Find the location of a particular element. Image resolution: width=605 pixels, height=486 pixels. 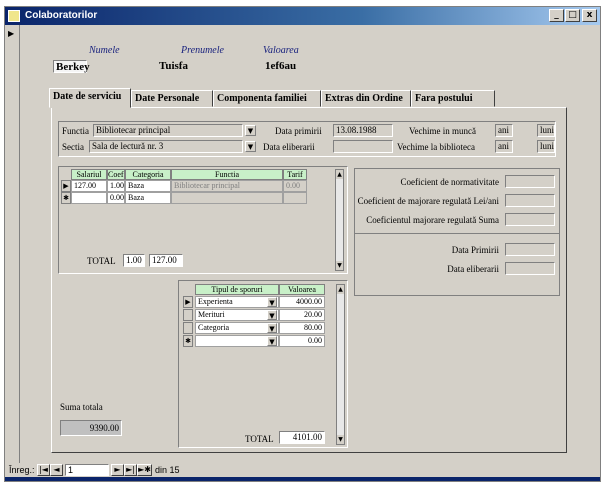

coef-majorare-lei-label: Coeficient de majorare regulată Lei/ani is located at coordinates (428, 201).